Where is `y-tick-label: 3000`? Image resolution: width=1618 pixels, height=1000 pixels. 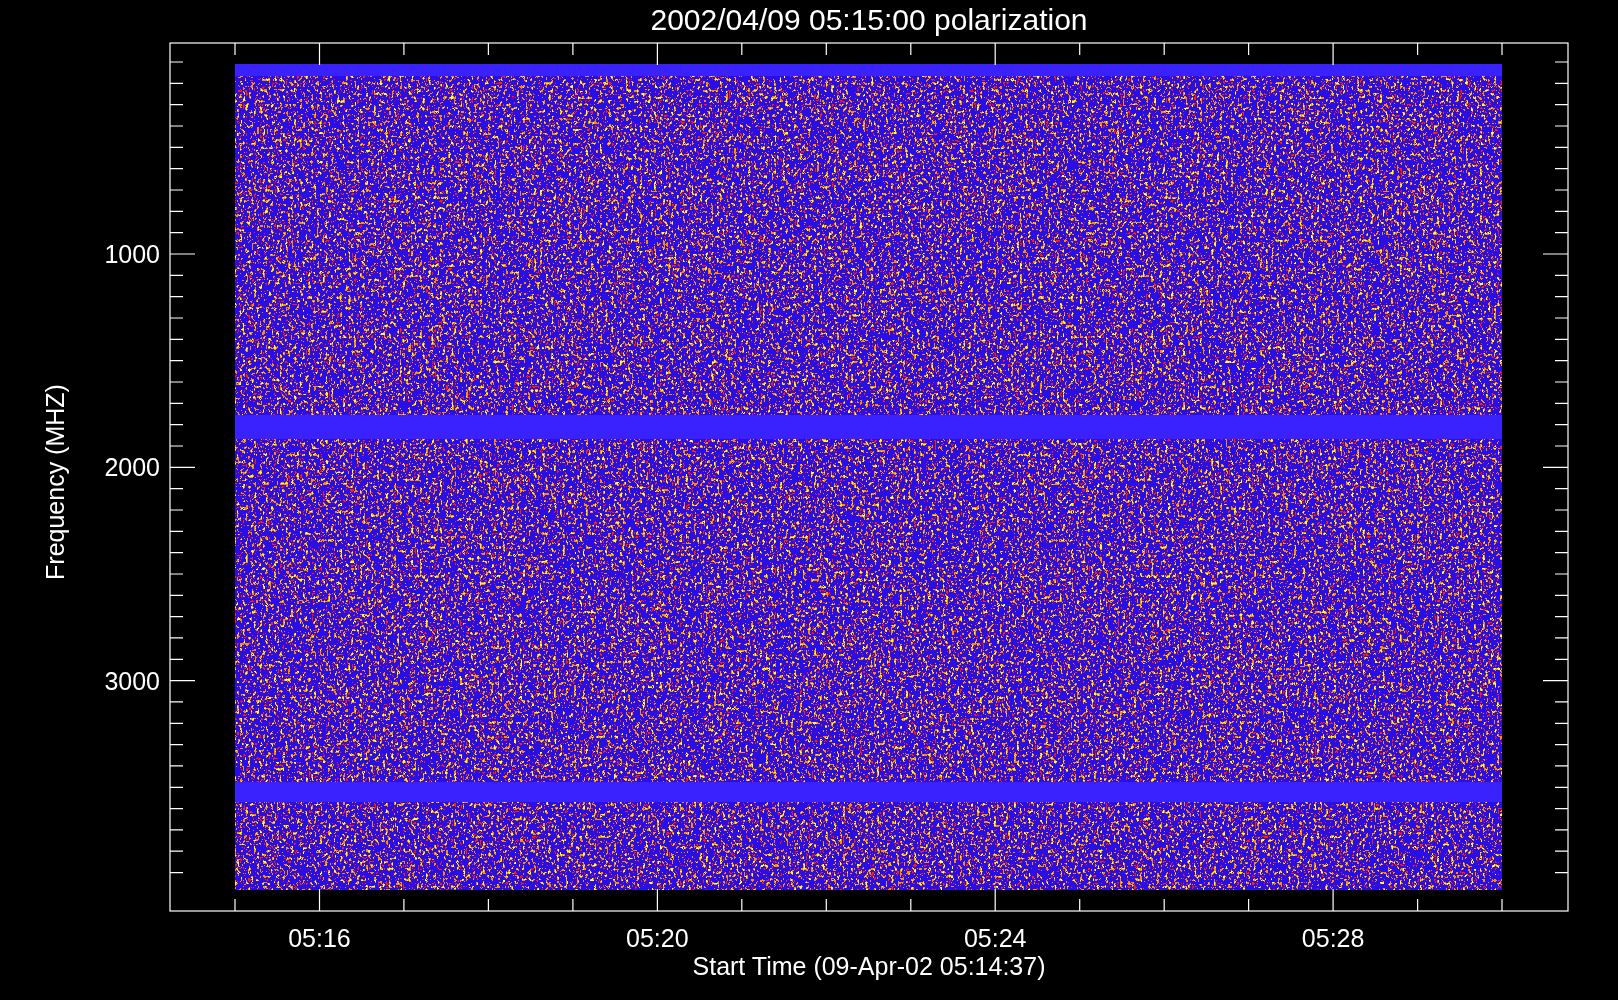
y-tick-label: 3000 is located at coordinates (132, 680).